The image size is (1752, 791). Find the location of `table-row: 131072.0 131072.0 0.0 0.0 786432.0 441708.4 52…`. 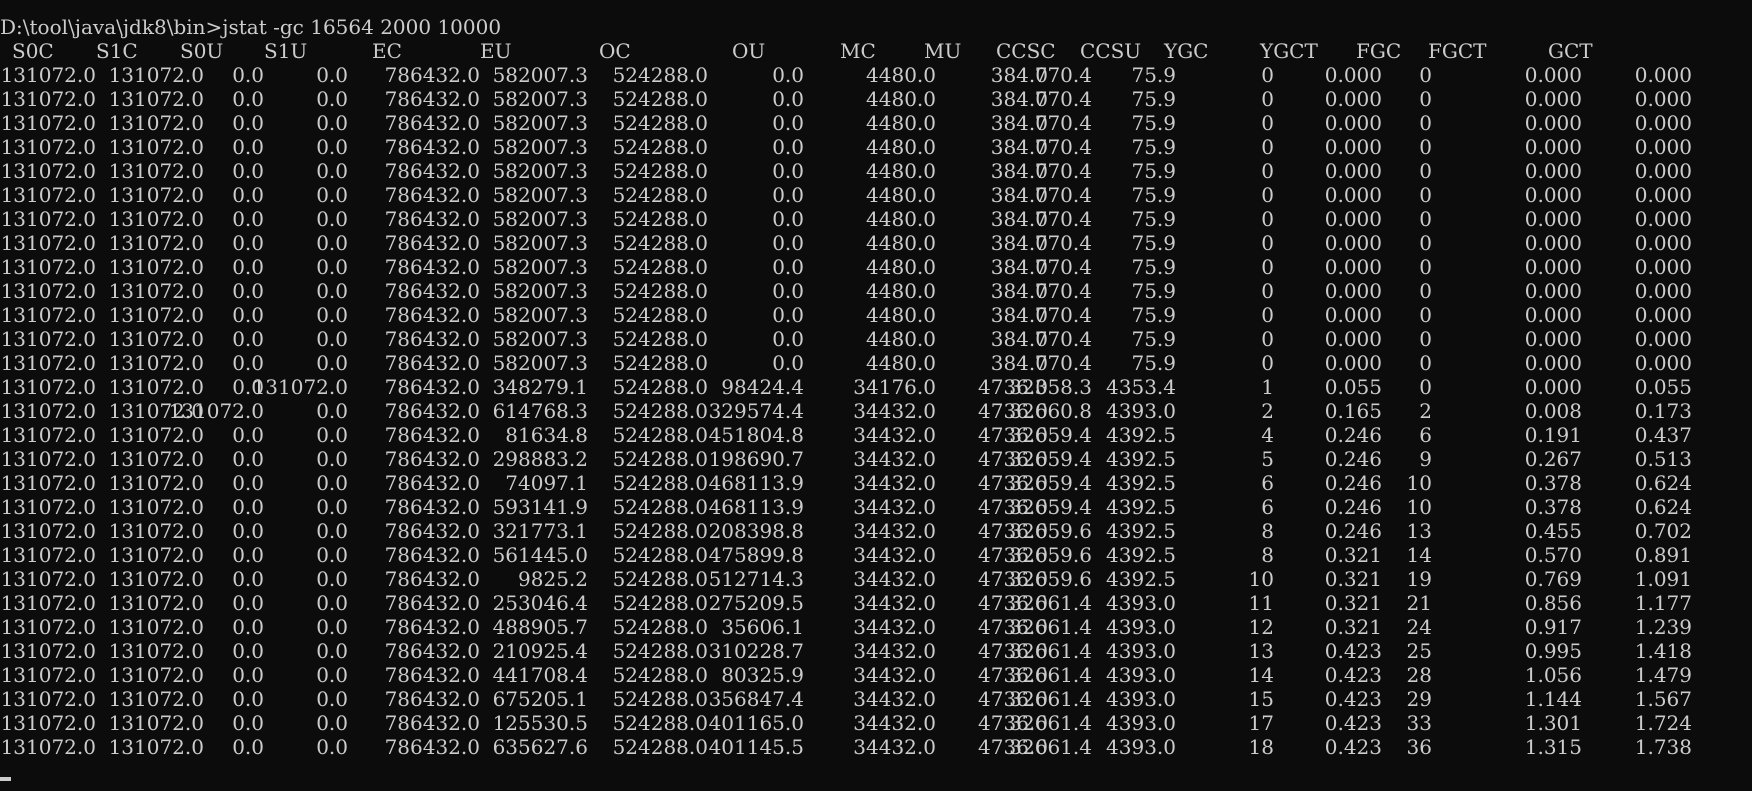

table-row: 131072.0 131072.0 0.0 0.0 786432.0 441708.4 52… is located at coordinates (876, 675).